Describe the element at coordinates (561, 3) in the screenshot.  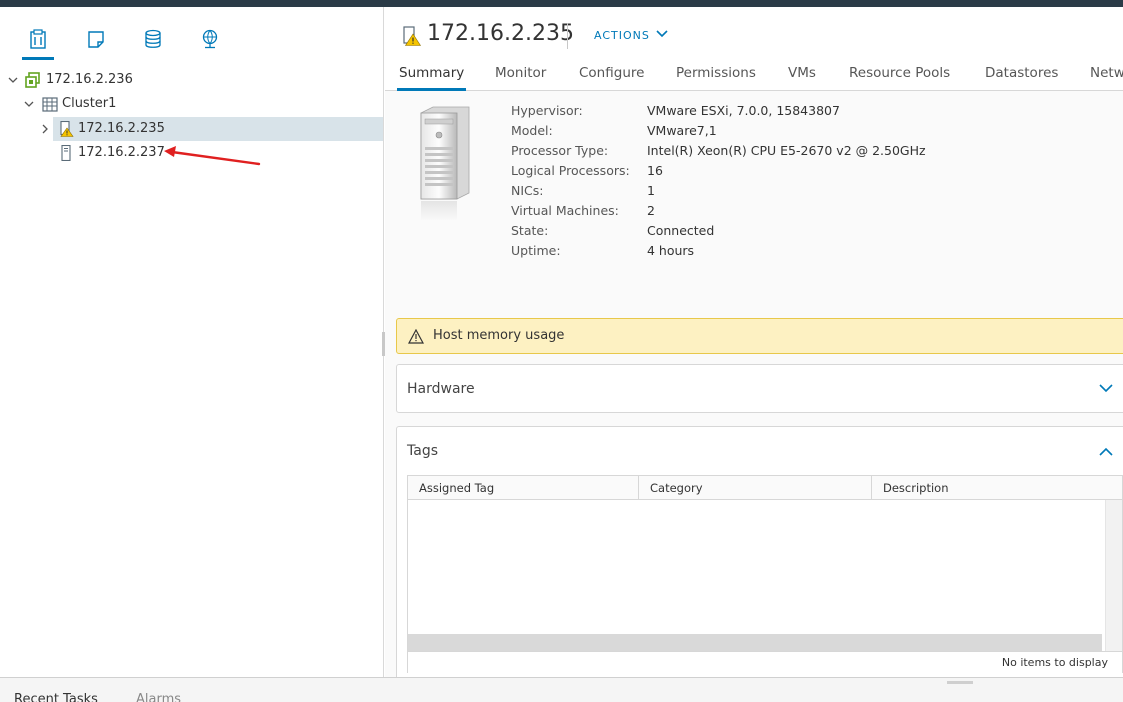
I see `top-header-bar` at that location.